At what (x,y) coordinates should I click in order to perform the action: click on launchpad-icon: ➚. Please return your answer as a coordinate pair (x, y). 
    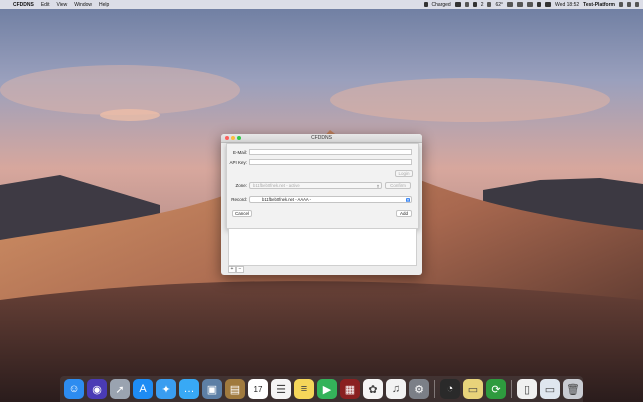
    Looking at the image, I should click on (120, 389).